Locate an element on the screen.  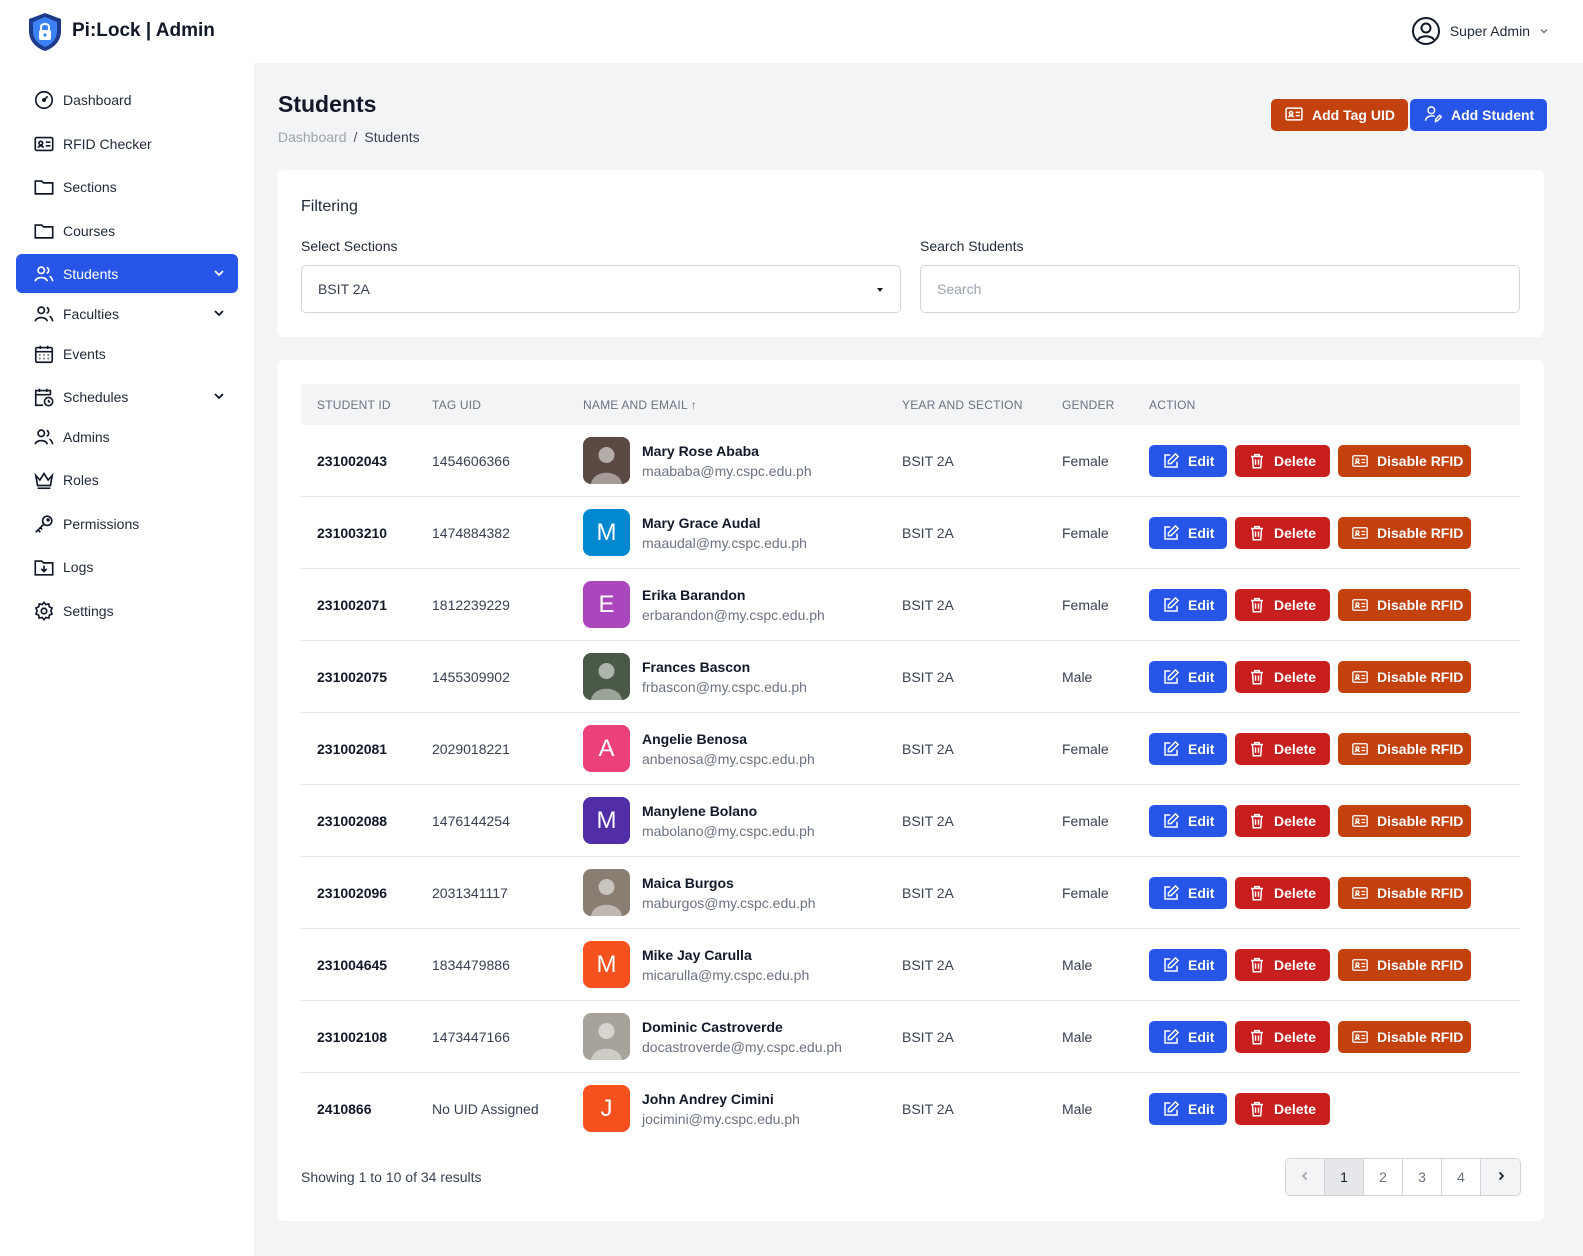
add-student-button: Add Student is located at coordinates (1479, 115).